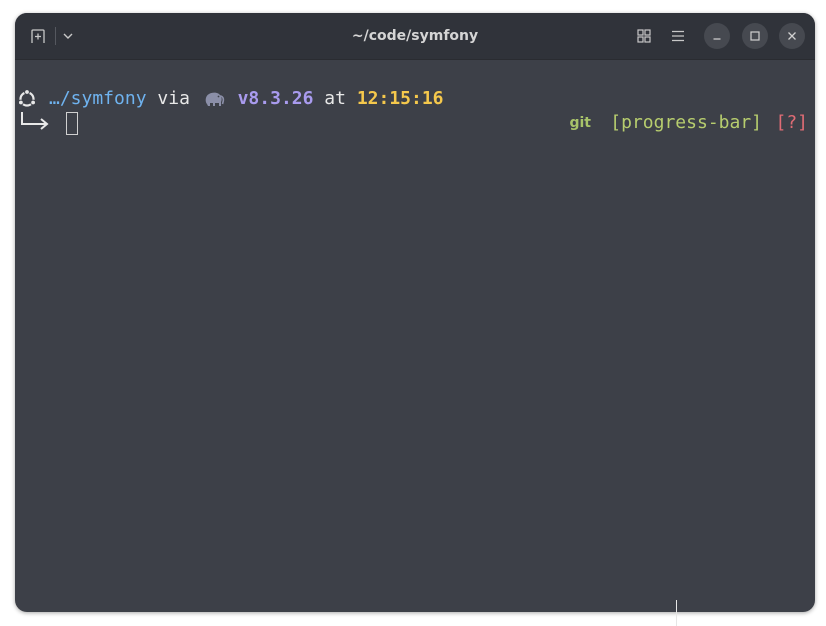 The image size is (826, 626). I want to click on grid-icon, so click(644, 36).